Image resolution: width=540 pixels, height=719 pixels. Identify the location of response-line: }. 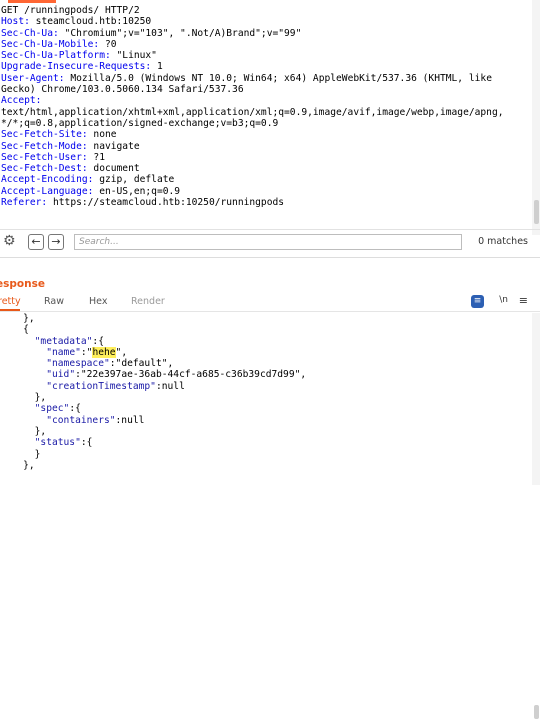
(20, 454).